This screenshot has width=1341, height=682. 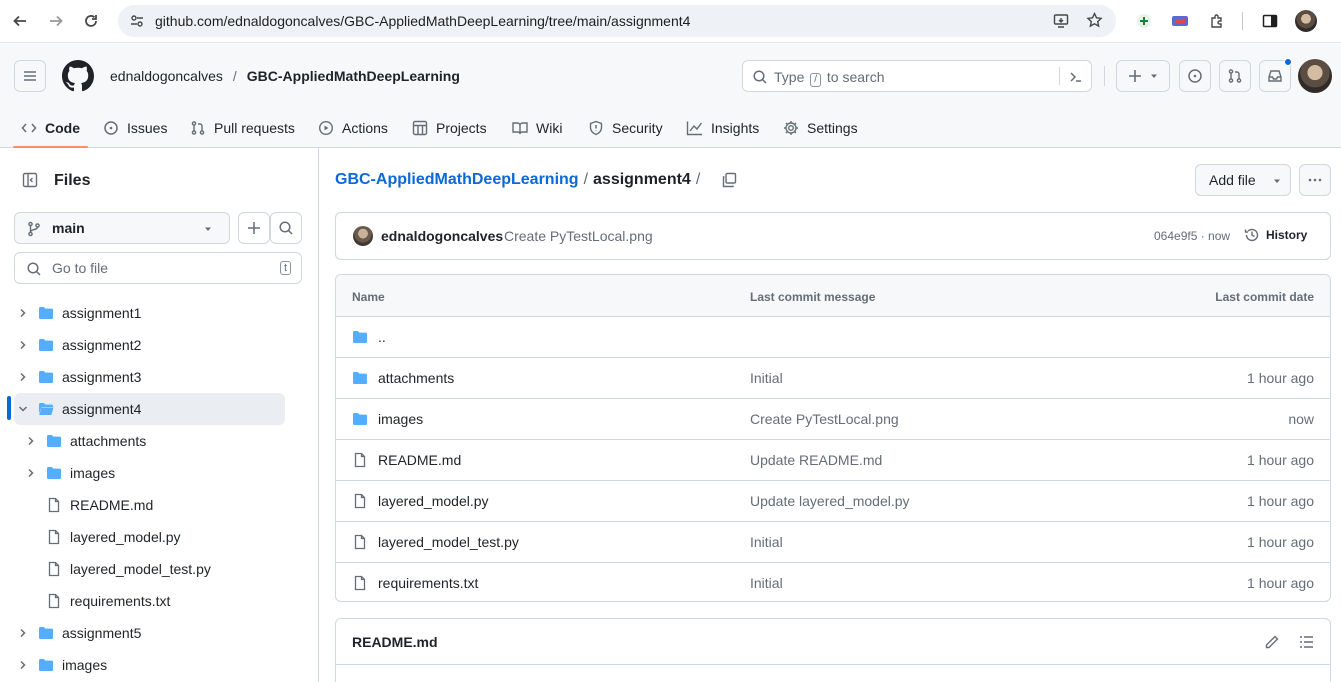 I want to click on forward-button, so click(x=56, y=21).